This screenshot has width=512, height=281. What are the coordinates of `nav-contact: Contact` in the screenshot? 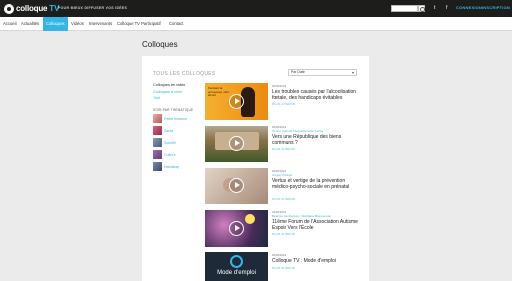 It's located at (176, 24).